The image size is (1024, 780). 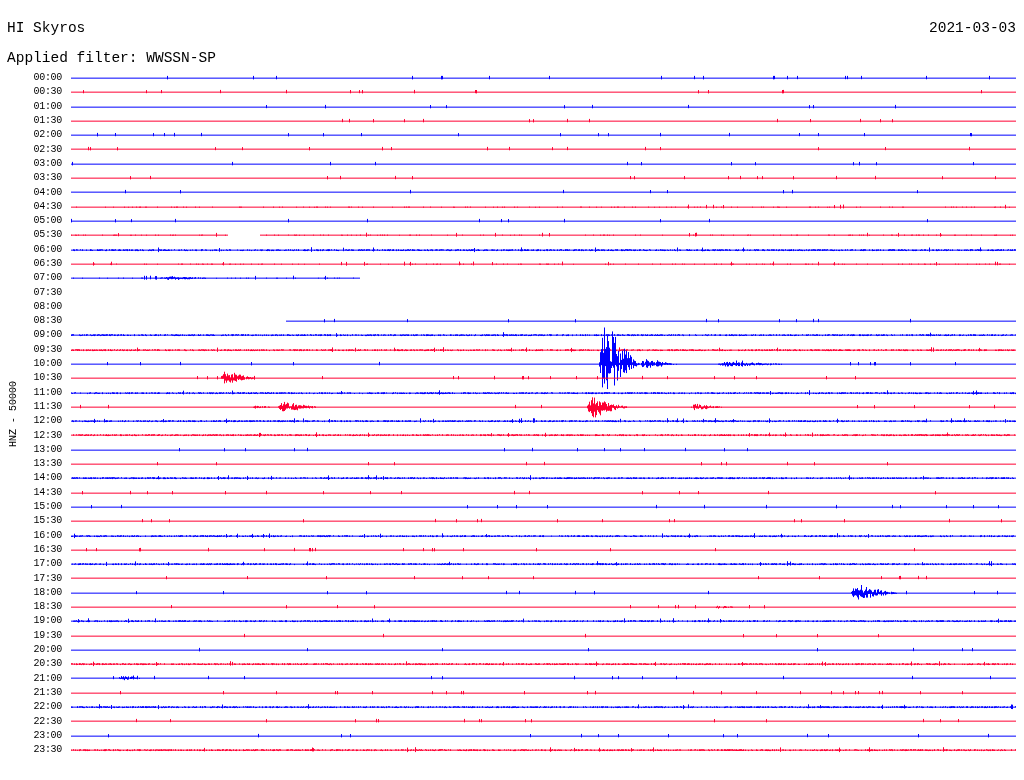 What do you see at coordinates (47, 492) in the screenshot?
I see `time-label: 14:30` at bounding box center [47, 492].